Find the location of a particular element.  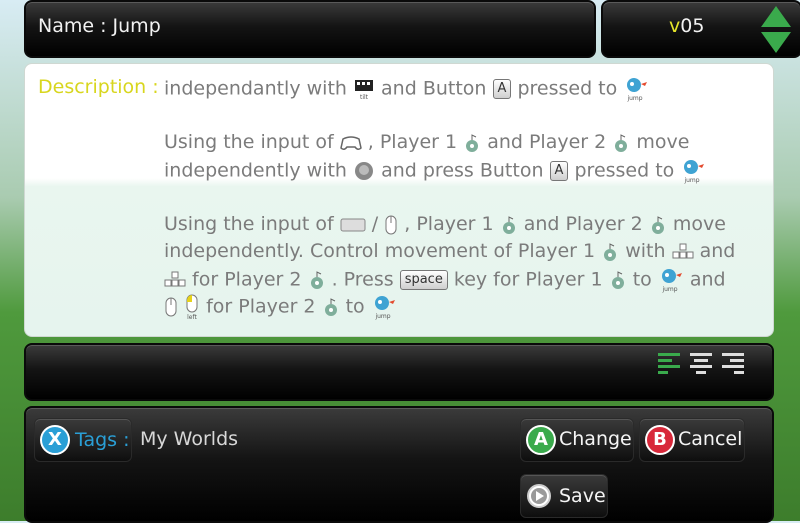

version-selector: v05 is located at coordinates (700, 29).